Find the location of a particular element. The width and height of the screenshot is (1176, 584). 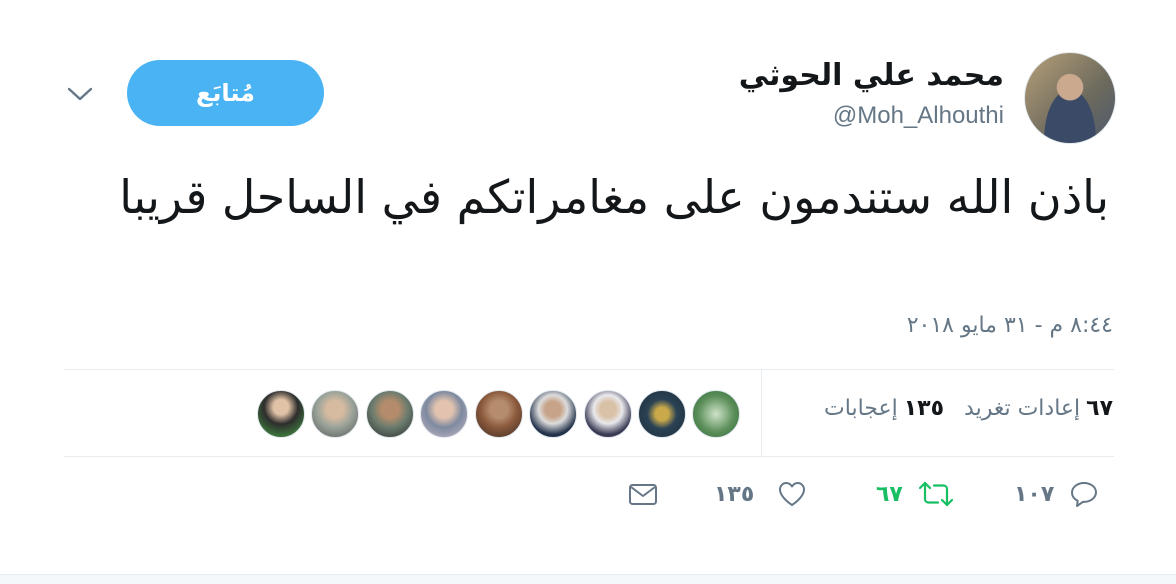

author-display-name: محمد علي الحوثي is located at coordinates (871, 75).